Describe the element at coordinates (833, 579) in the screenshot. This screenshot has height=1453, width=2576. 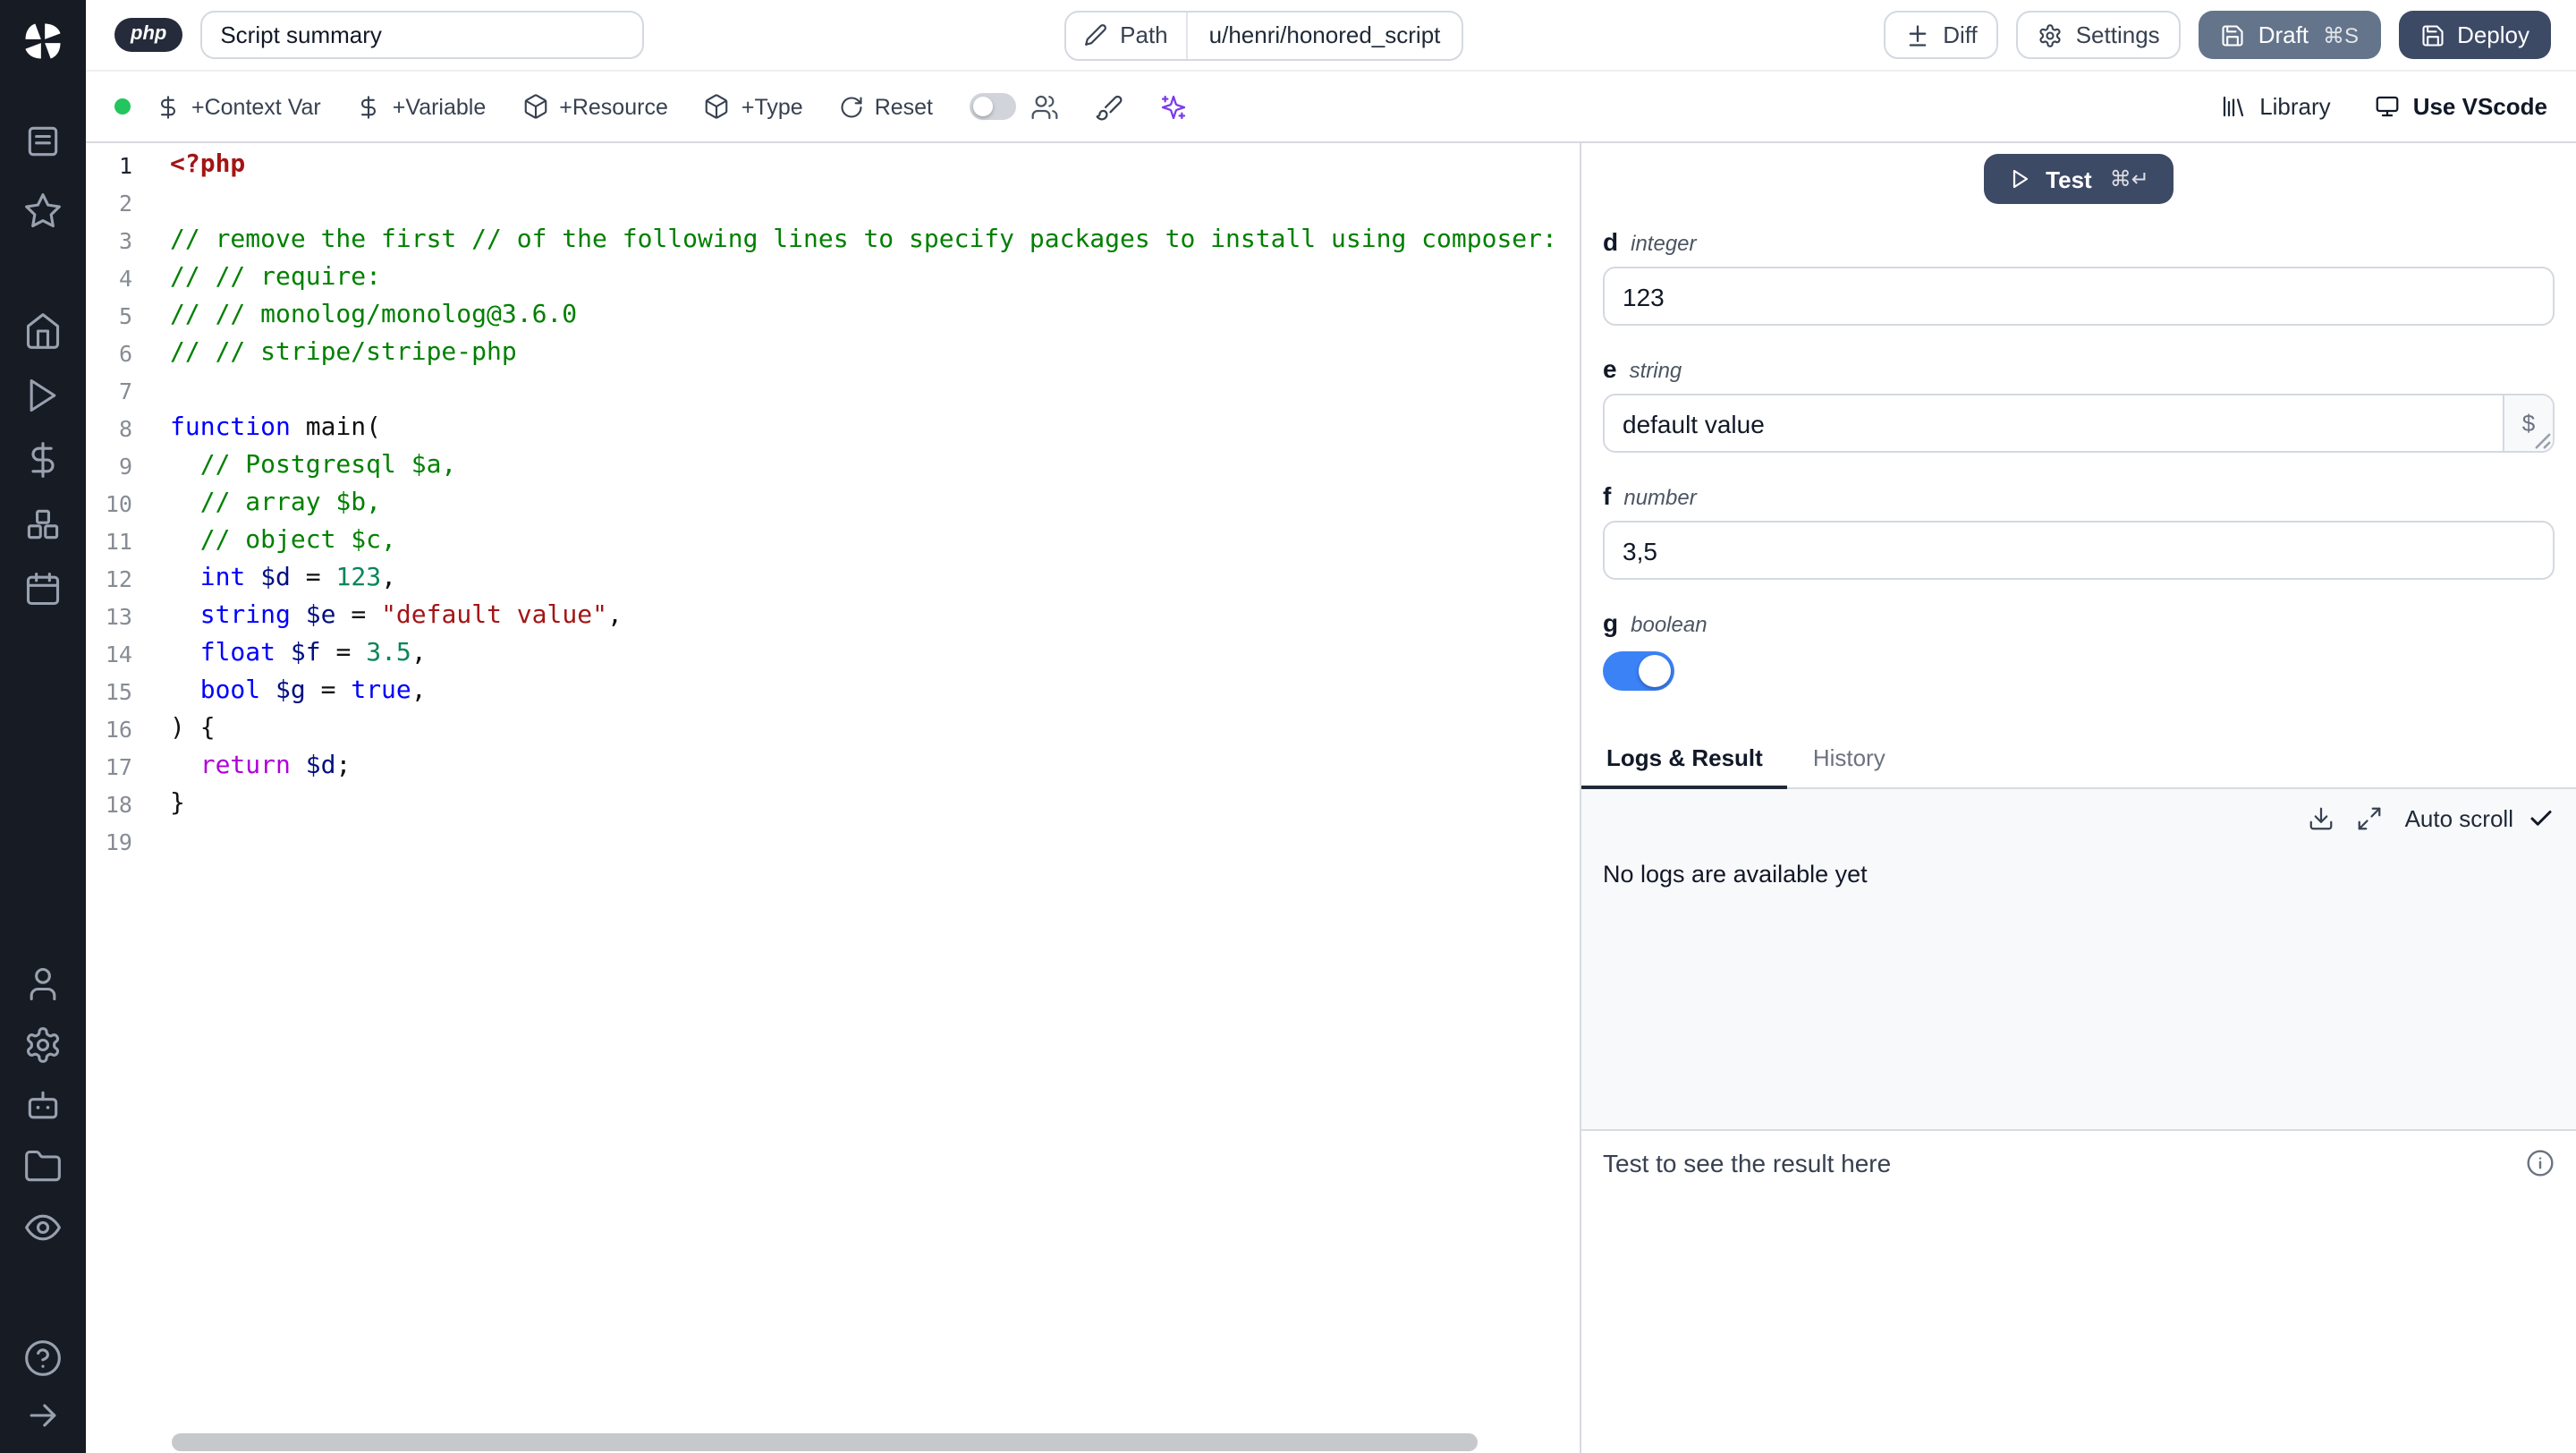
I see `code-line: 12 int $d = 123,` at that location.